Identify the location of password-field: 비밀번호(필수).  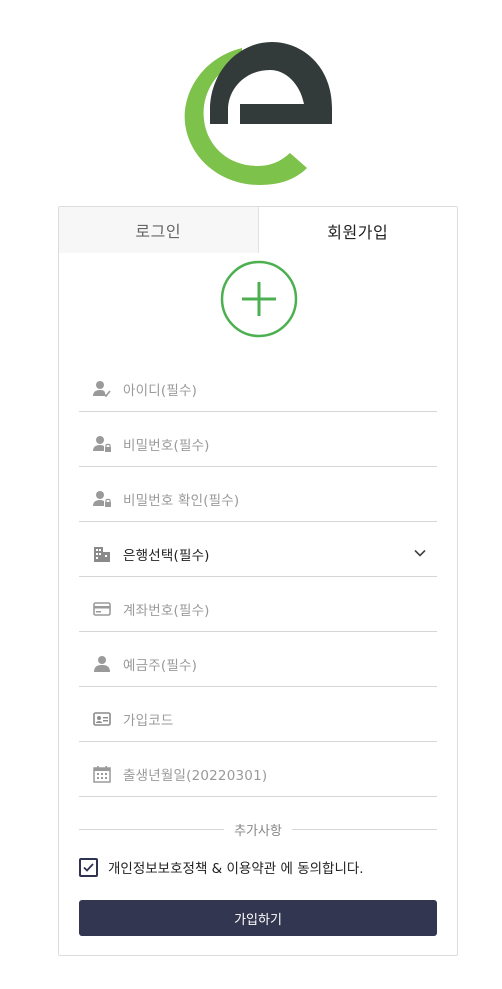
(258, 444).